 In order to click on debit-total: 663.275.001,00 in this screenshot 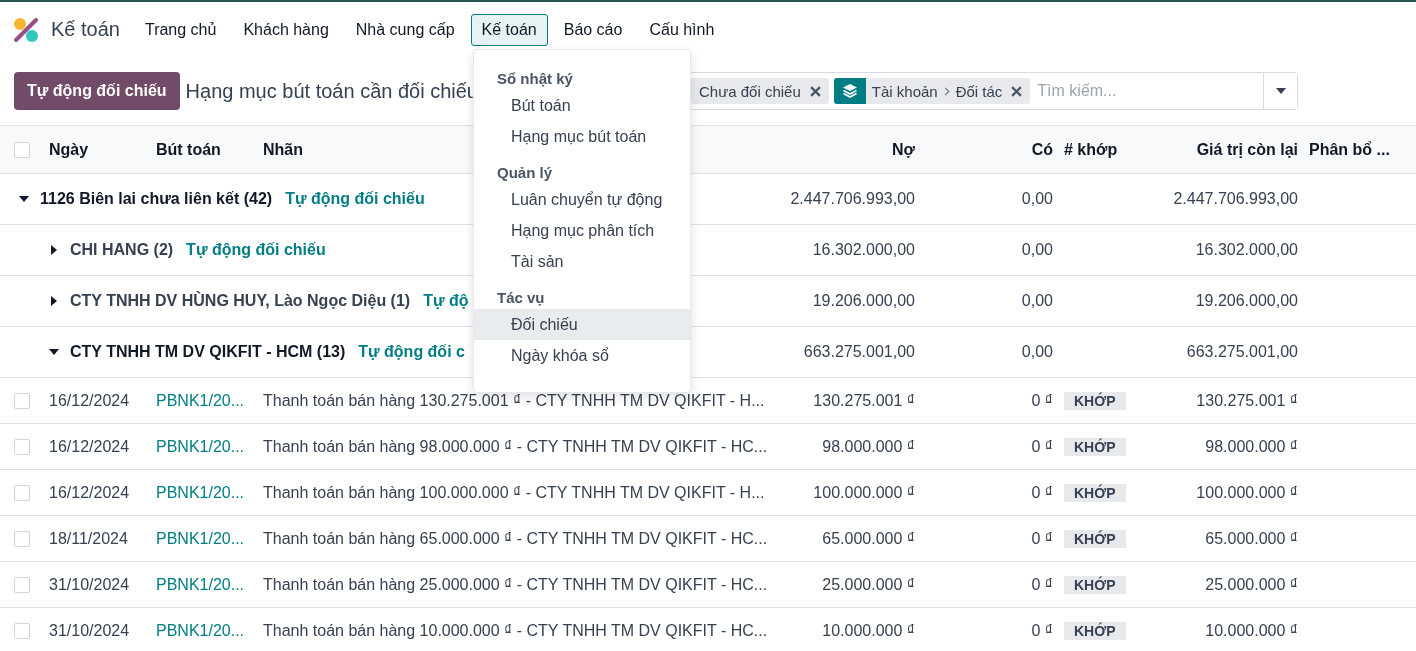, I will do `click(859, 351)`.